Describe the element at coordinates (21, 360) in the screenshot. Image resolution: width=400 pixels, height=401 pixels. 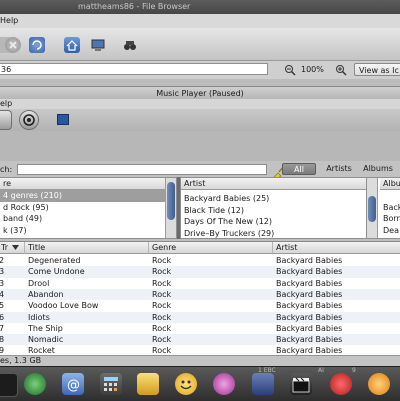
I see `library-summary: es, 1.3 GB` at that location.